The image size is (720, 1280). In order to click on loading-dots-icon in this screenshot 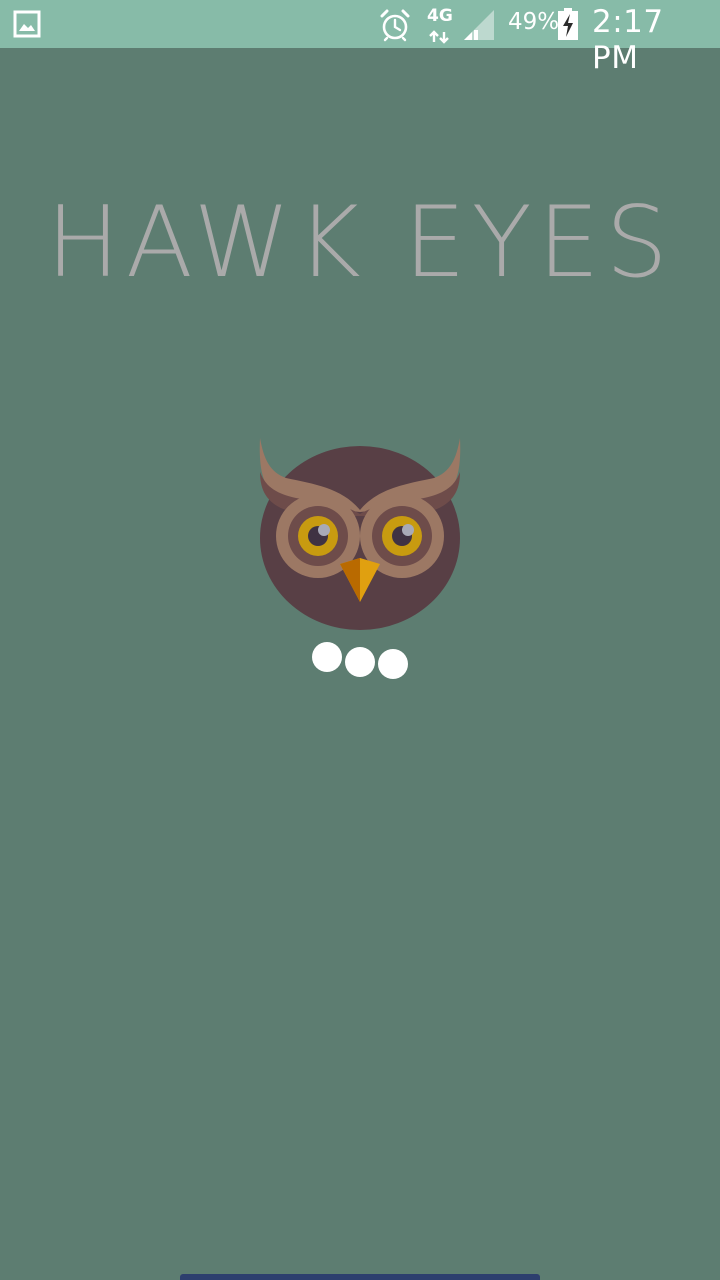, I will do `click(360, 660)`.